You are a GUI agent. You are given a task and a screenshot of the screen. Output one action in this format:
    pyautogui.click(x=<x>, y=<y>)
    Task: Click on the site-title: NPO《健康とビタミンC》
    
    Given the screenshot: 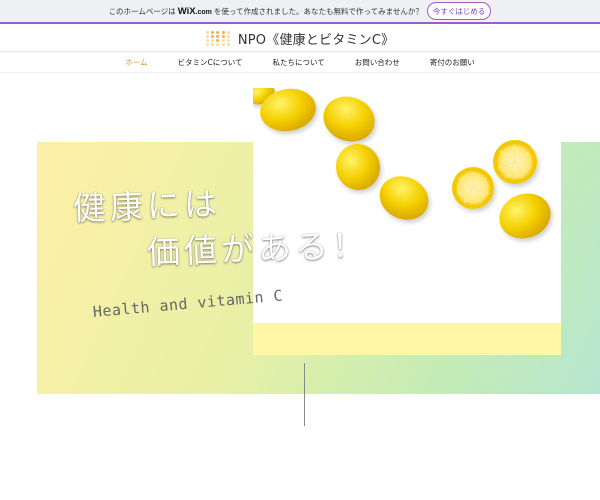 What is the action you would take?
    pyautogui.click(x=316, y=38)
    